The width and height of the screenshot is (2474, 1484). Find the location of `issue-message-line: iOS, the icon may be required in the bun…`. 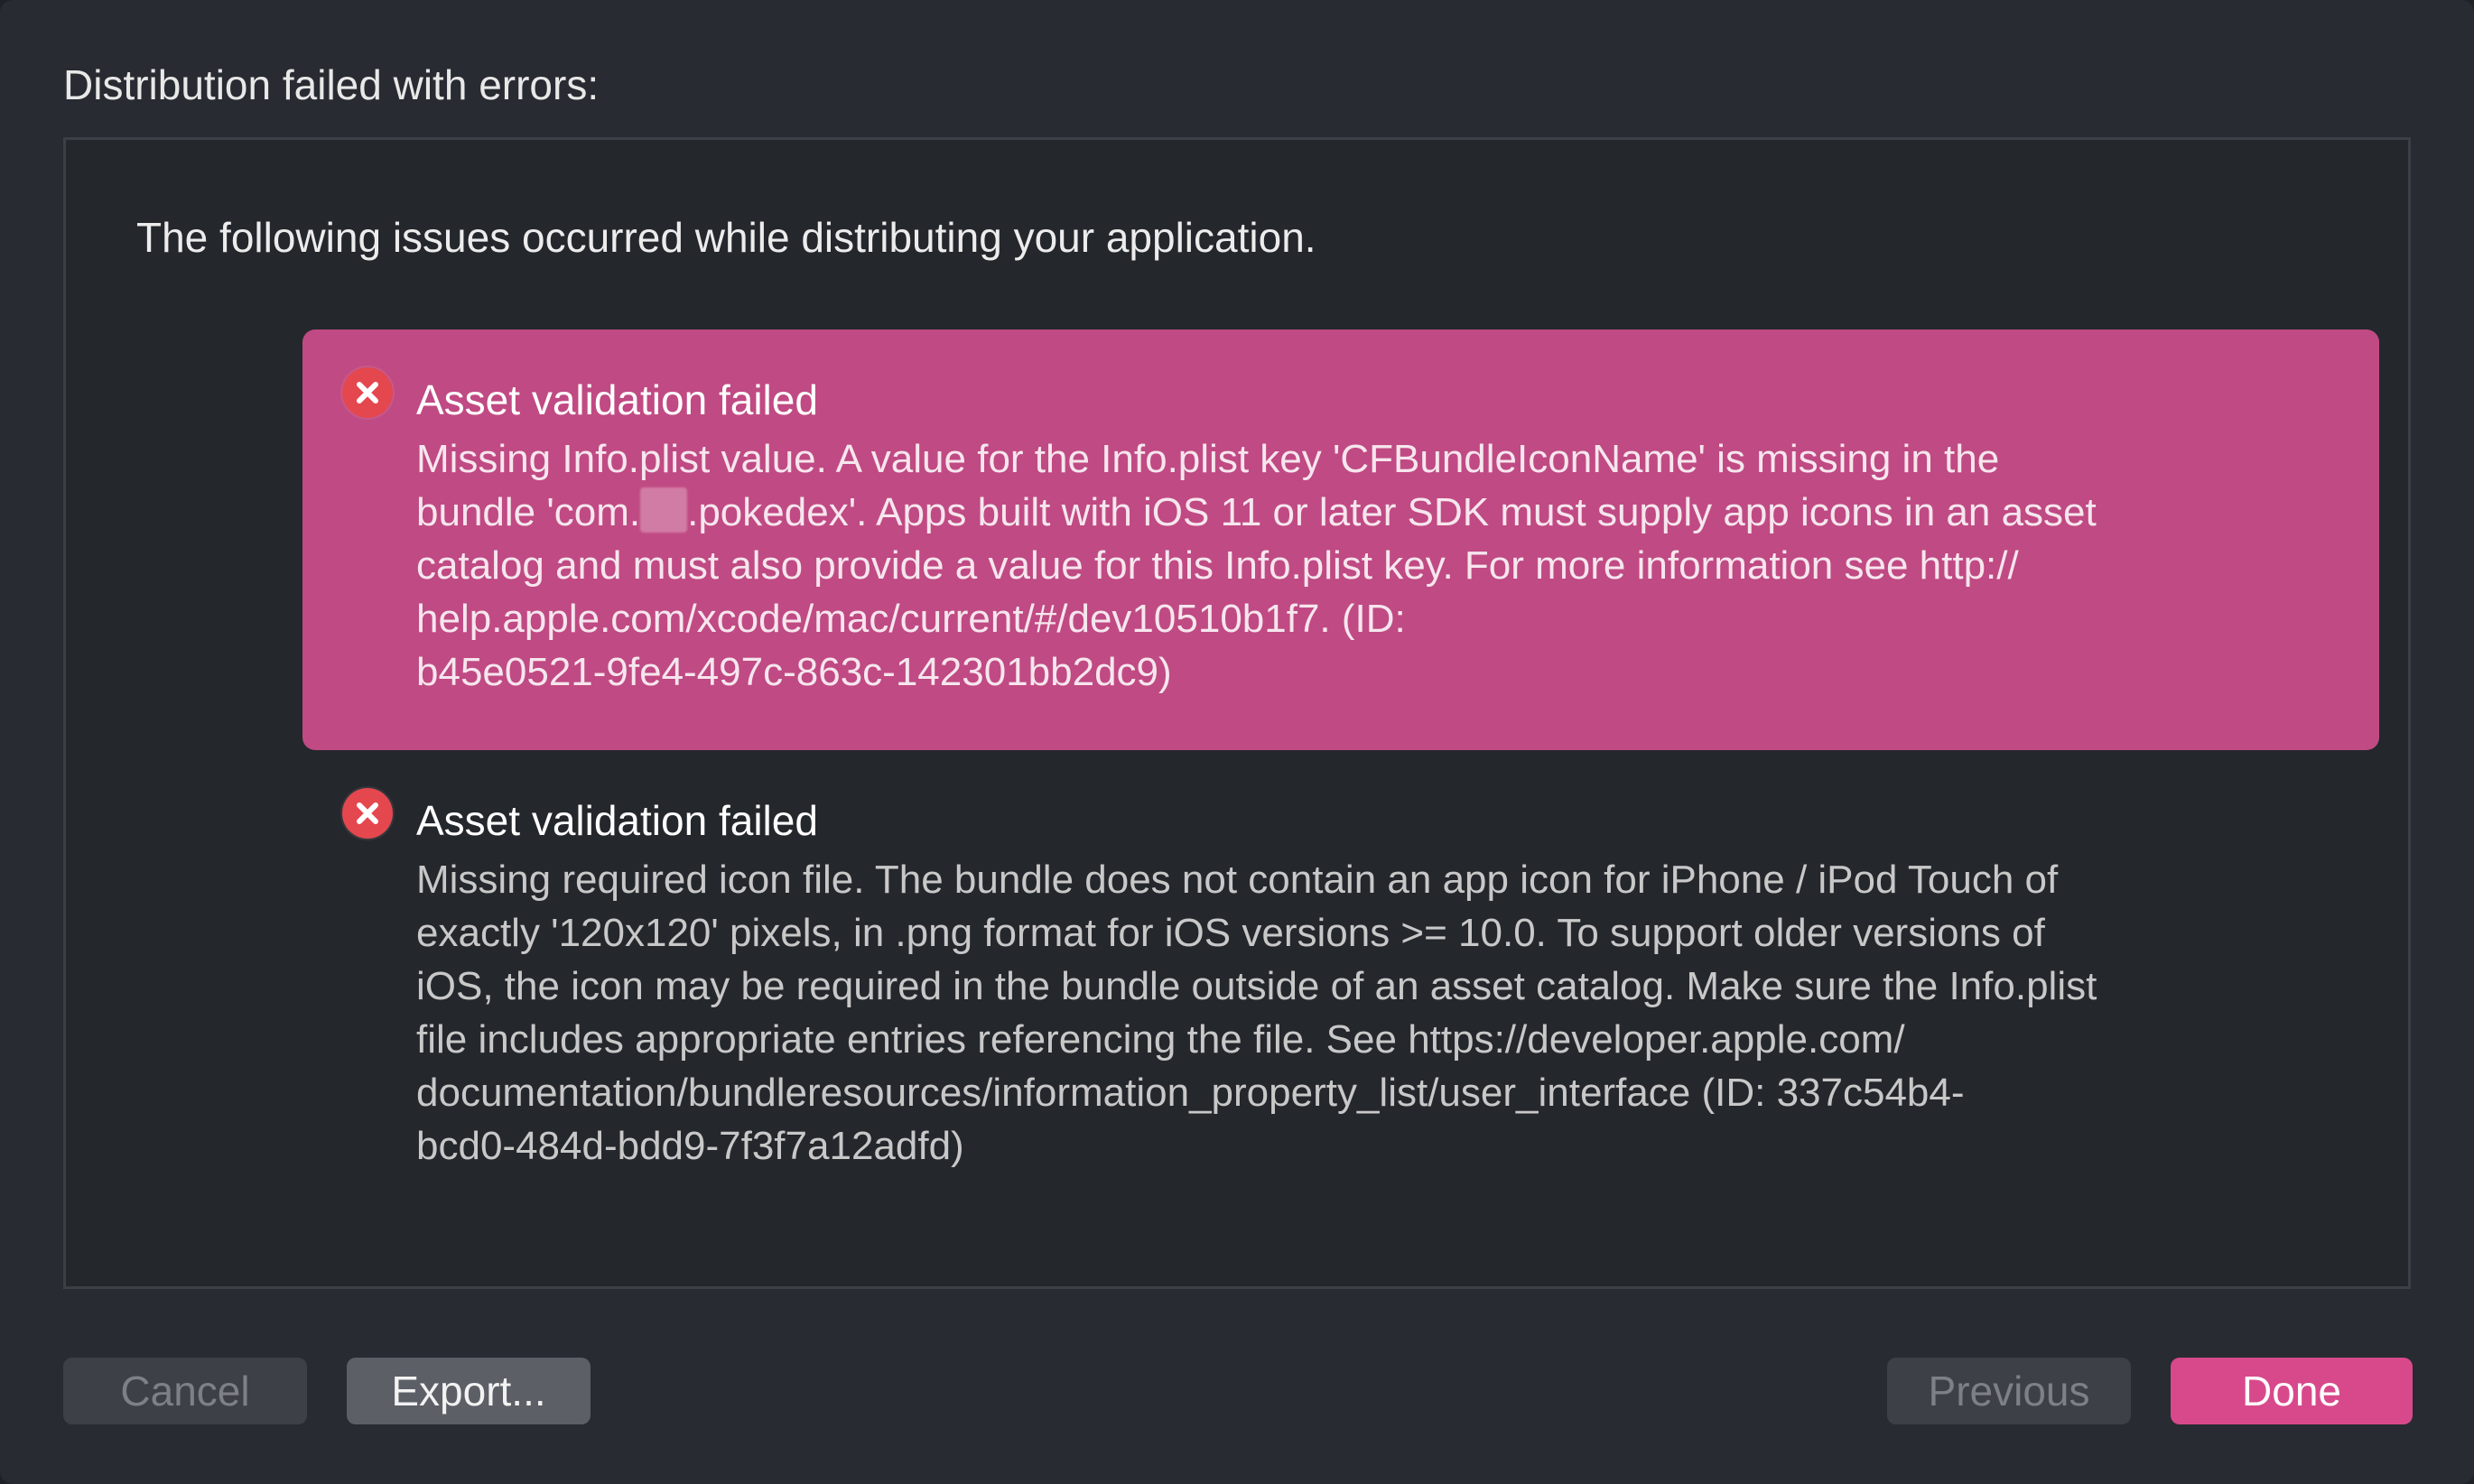

issue-message-line: iOS, the icon may be required in the bun… is located at coordinates (1256, 986).